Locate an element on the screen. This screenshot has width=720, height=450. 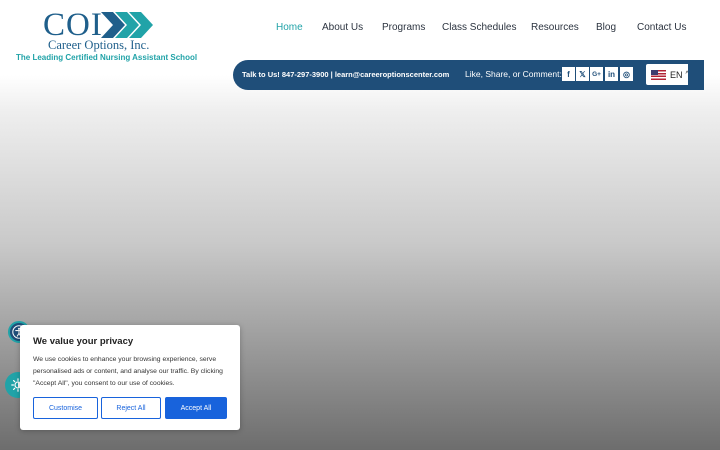
chevrons-icon is located at coordinates (127, 25).